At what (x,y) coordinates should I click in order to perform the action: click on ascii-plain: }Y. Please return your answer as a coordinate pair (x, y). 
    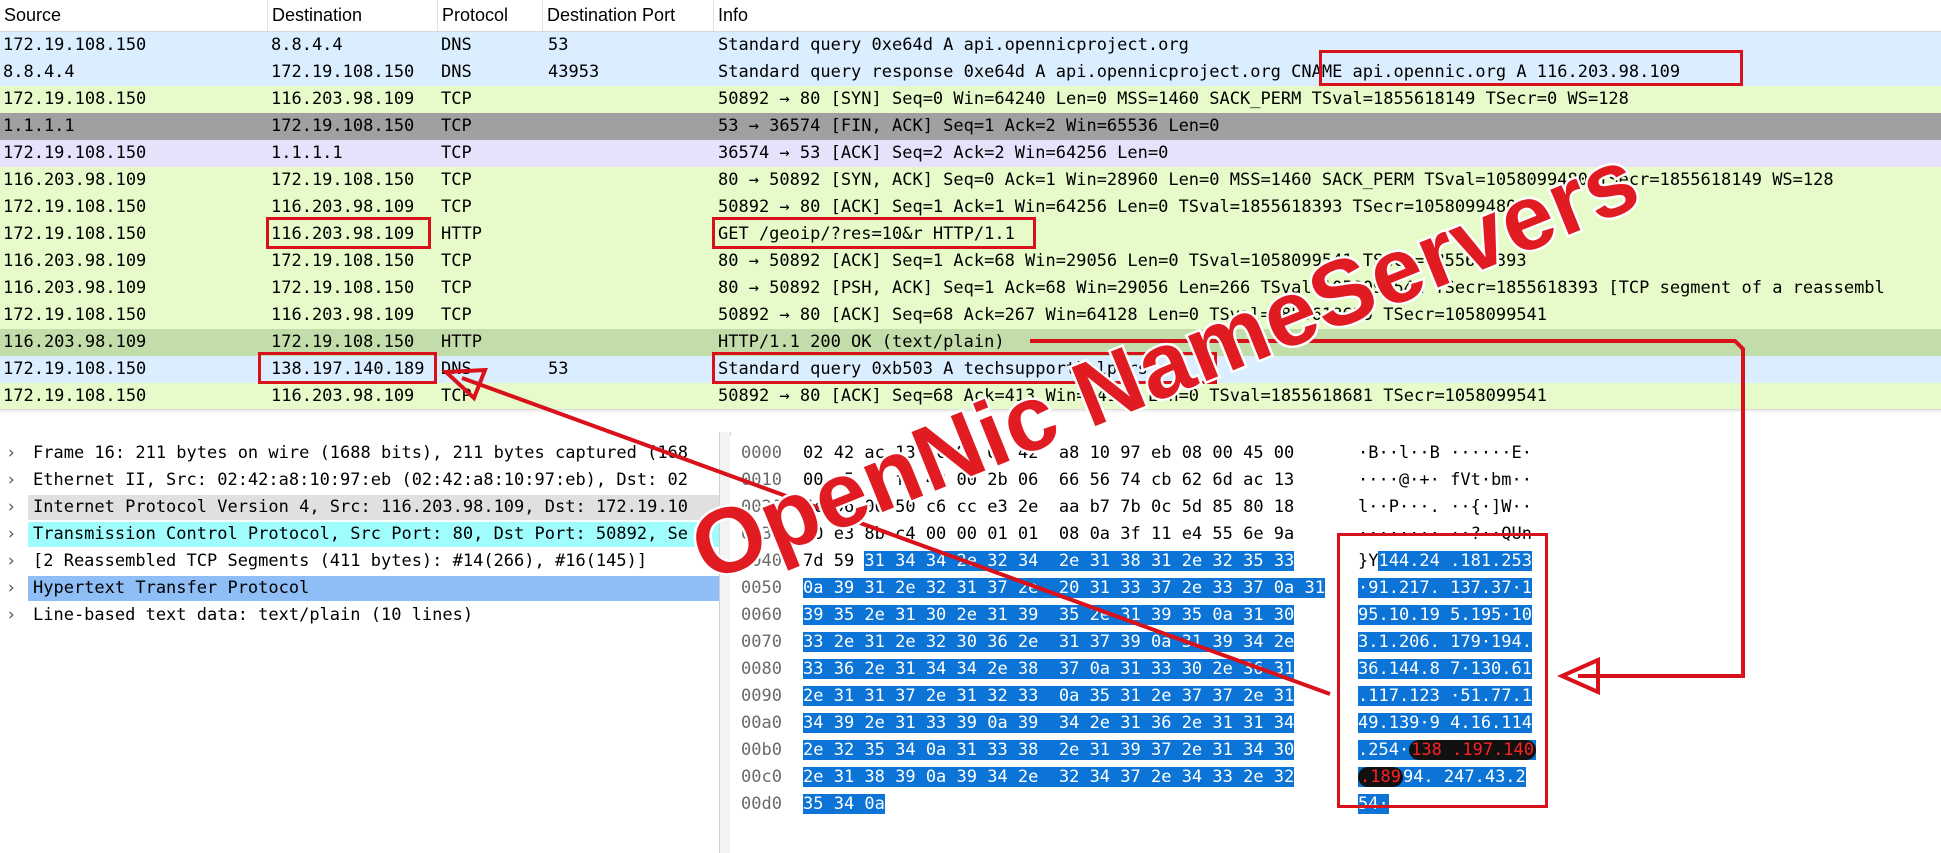
    Looking at the image, I should click on (1368, 561).